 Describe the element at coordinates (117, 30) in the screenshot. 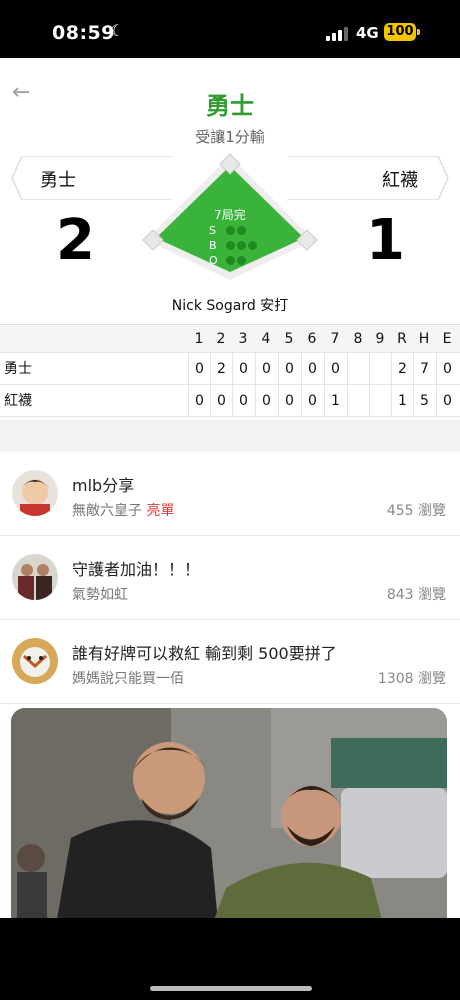

I see `moon-icon: ☾` at that location.